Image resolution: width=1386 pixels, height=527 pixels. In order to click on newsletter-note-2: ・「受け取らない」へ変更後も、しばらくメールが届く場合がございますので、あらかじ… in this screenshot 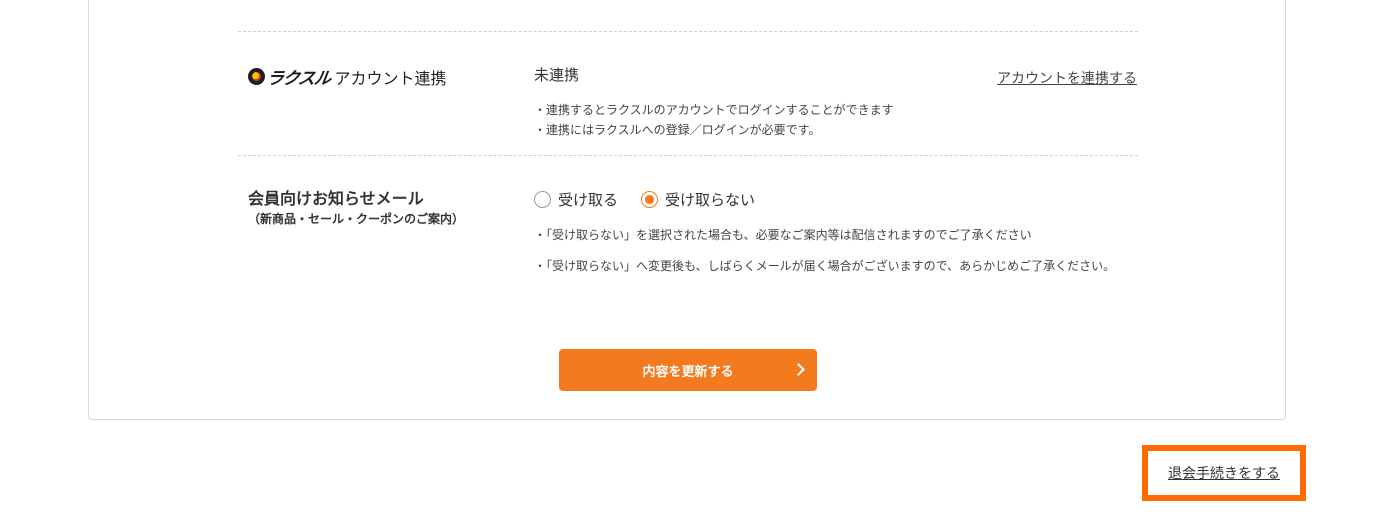, I will do `click(825, 266)`.